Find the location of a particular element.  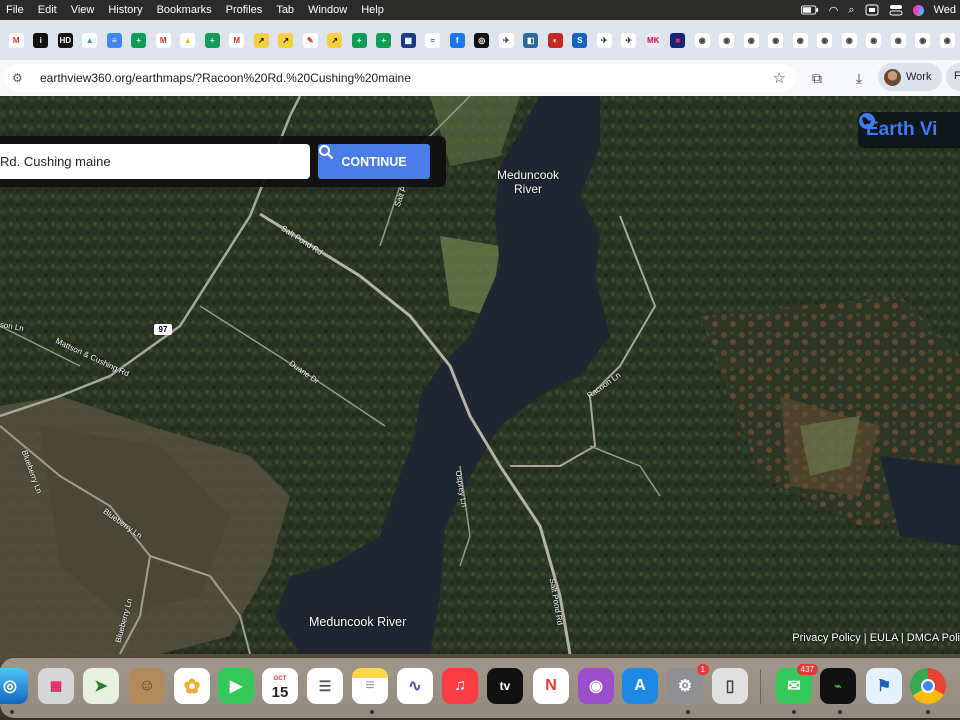

contacts-icon: ☺ is located at coordinates (147, 686).